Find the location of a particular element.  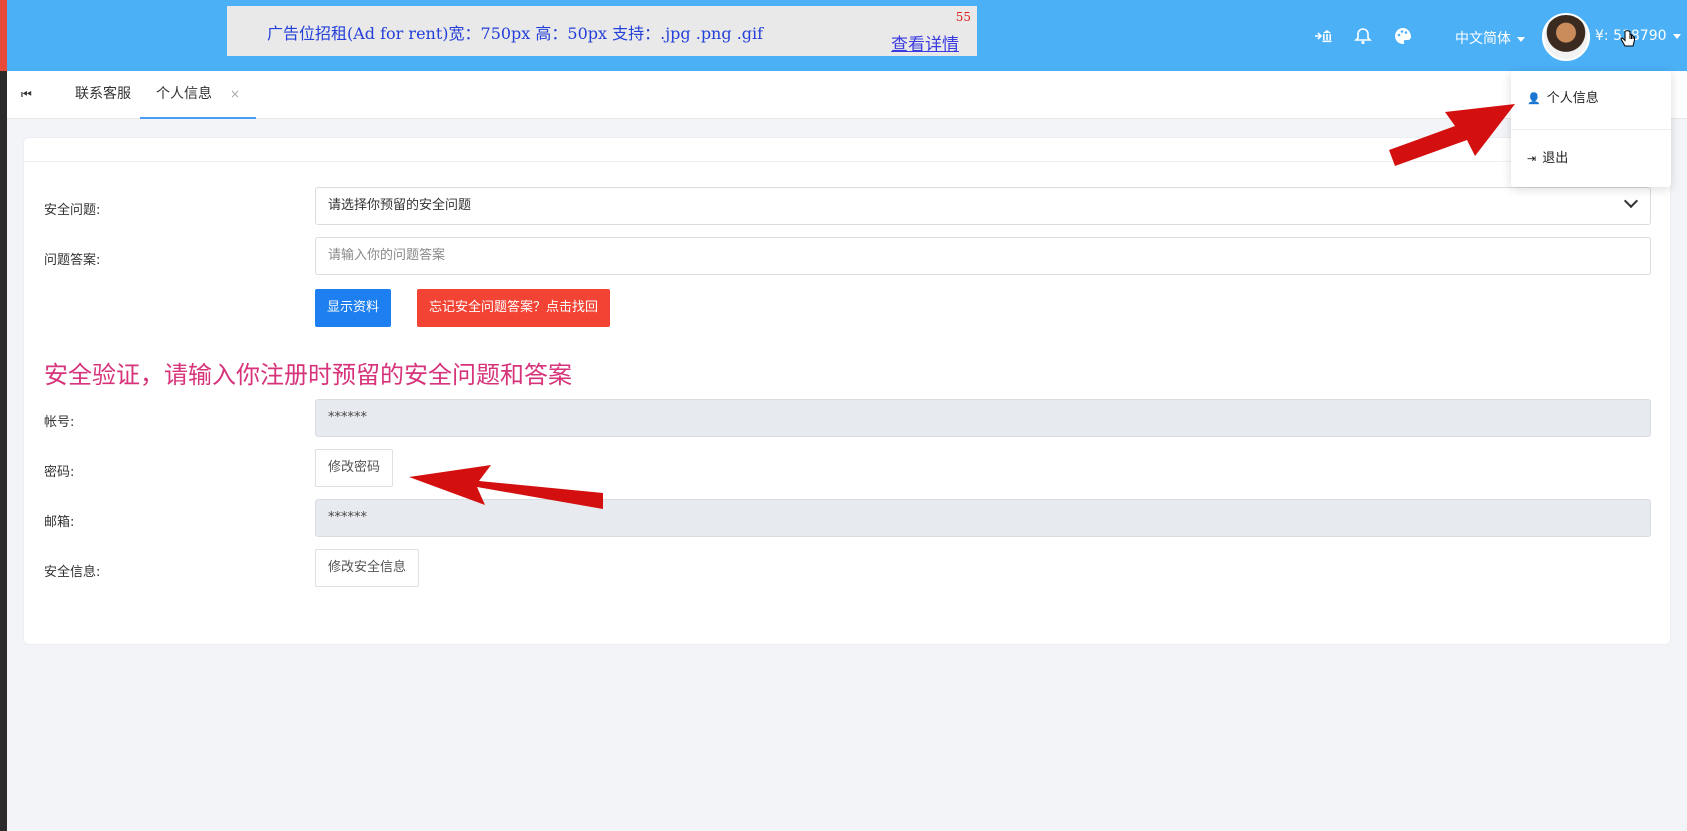

password-label: 密码: is located at coordinates (59, 472).